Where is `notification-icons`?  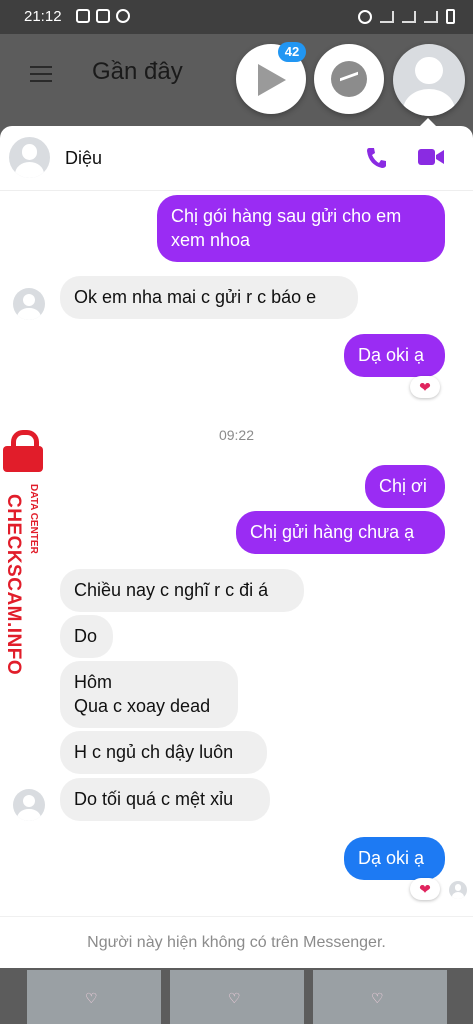 notification-icons is located at coordinates (103, 16).